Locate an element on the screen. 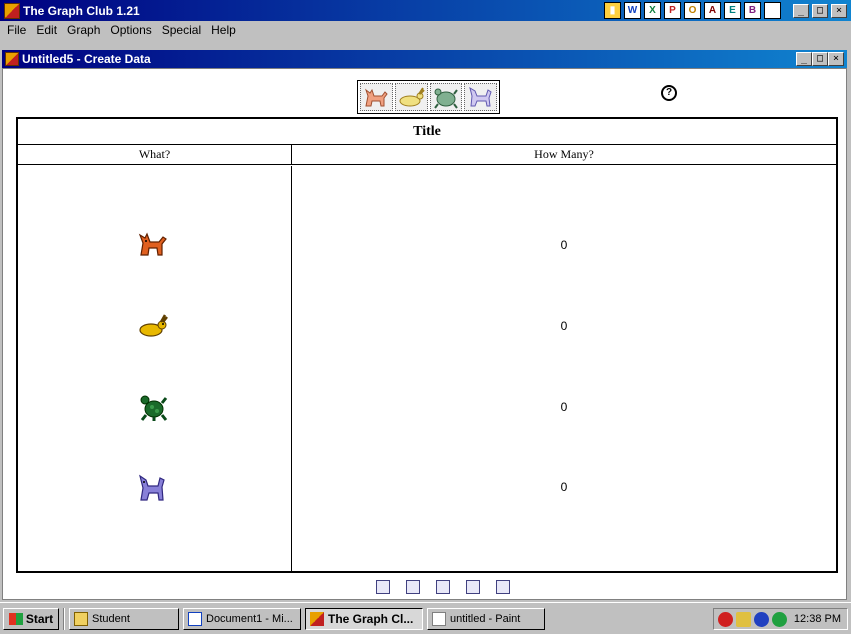 The image size is (851, 634). word-doc-icon is located at coordinates (195, 618).